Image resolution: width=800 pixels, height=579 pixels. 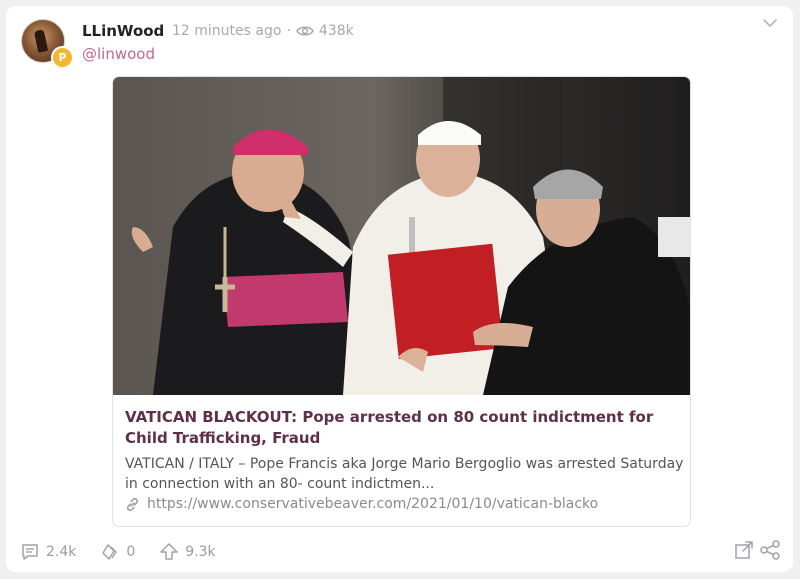 What do you see at coordinates (62, 57) in the screenshot?
I see `verified-badge-icon: P` at bounding box center [62, 57].